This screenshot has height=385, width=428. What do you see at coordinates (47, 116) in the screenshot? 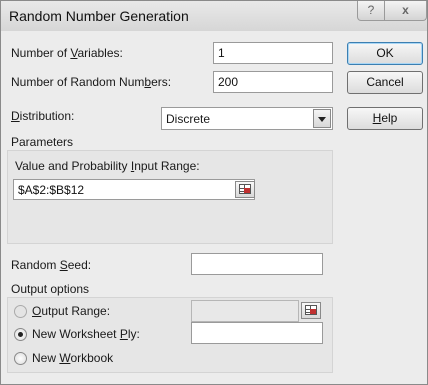
I see `label-text: istribution:` at bounding box center [47, 116].